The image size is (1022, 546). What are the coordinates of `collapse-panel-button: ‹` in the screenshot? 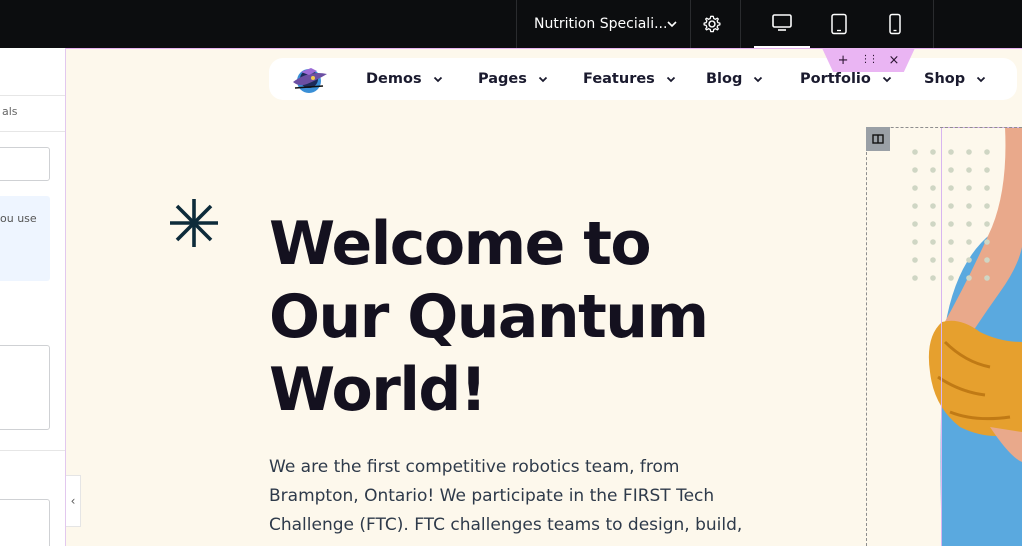 It's located at (73, 501).